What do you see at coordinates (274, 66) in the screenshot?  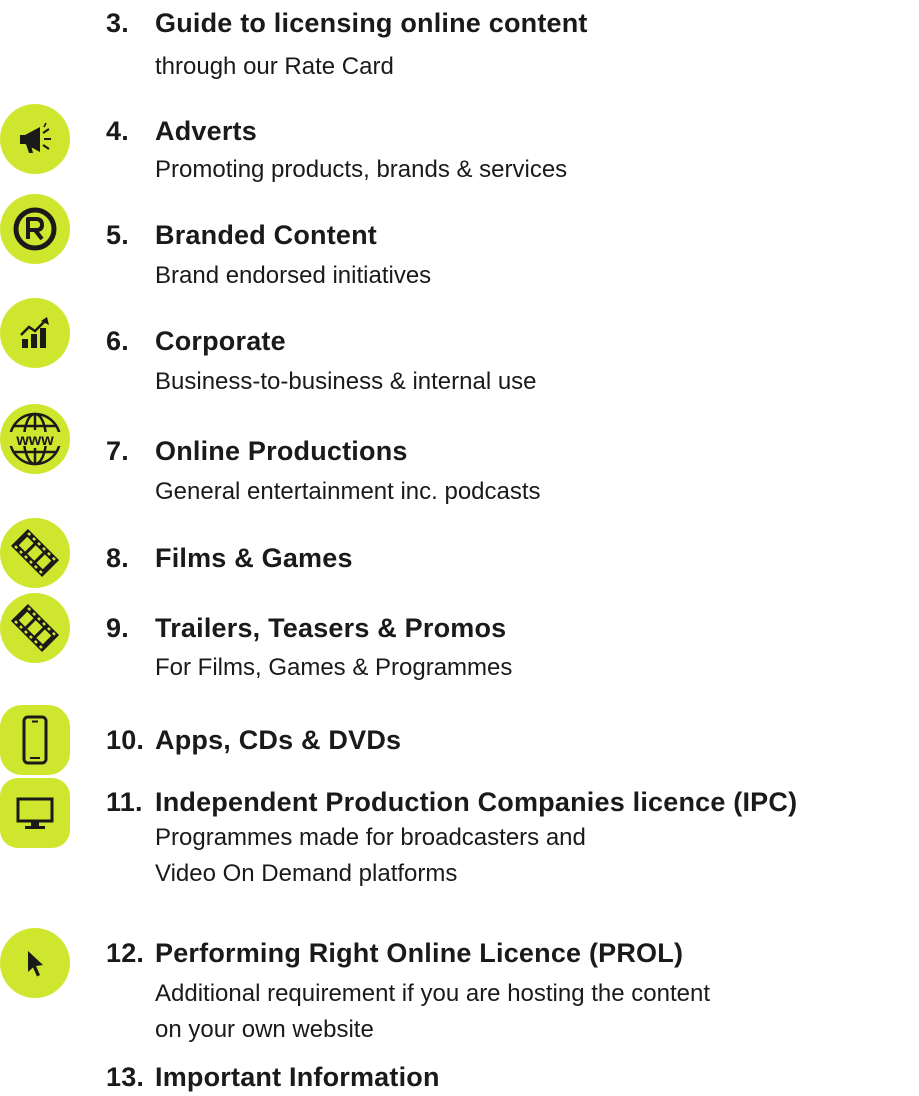 I see `item-subtitle: through our Rate Card` at bounding box center [274, 66].